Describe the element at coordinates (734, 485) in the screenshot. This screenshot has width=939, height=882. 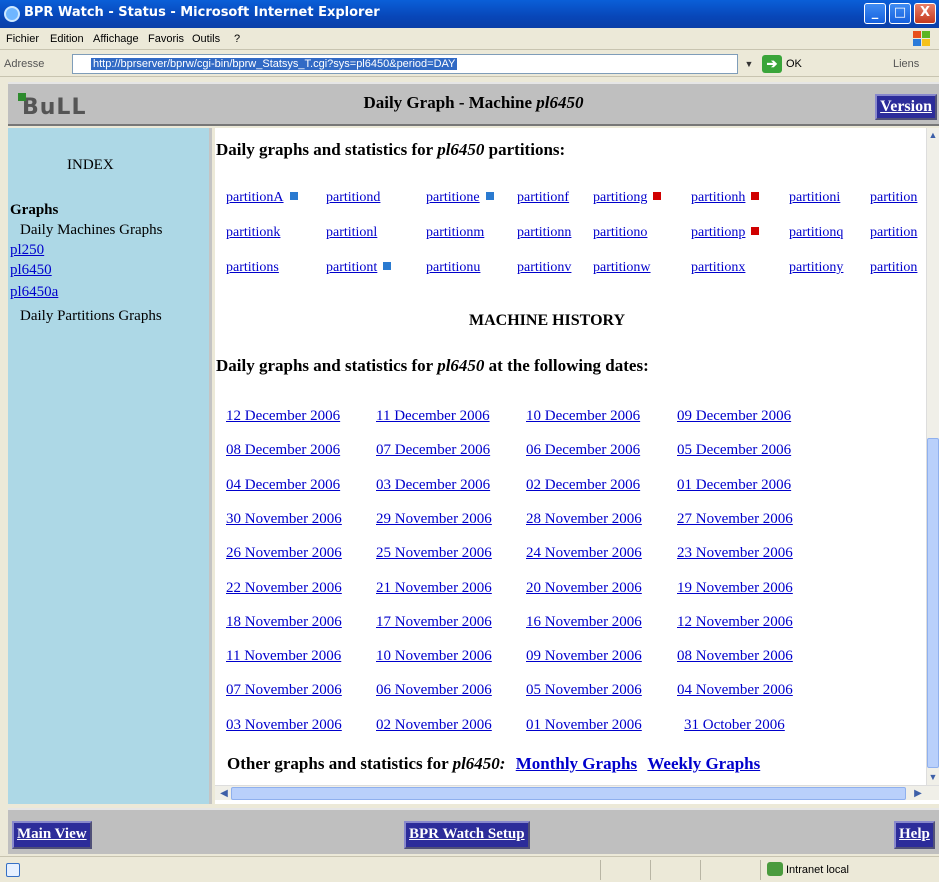
I see `history-date-link: 01 December 2006` at that location.